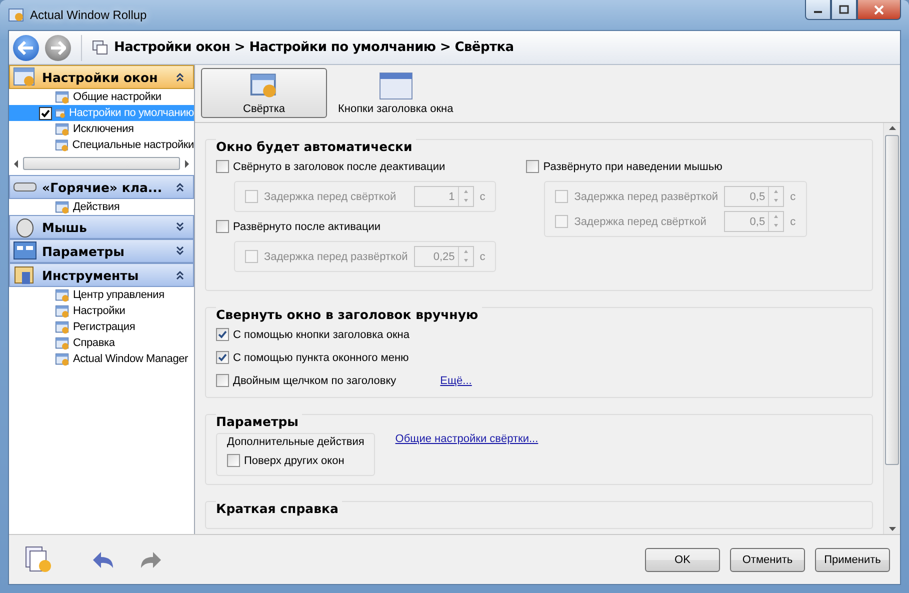 Image resolution: width=909 pixels, height=593 pixels. What do you see at coordinates (295, 442) in the screenshot?
I see `group-title: Дополнительные действия` at bounding box center [295, 442].